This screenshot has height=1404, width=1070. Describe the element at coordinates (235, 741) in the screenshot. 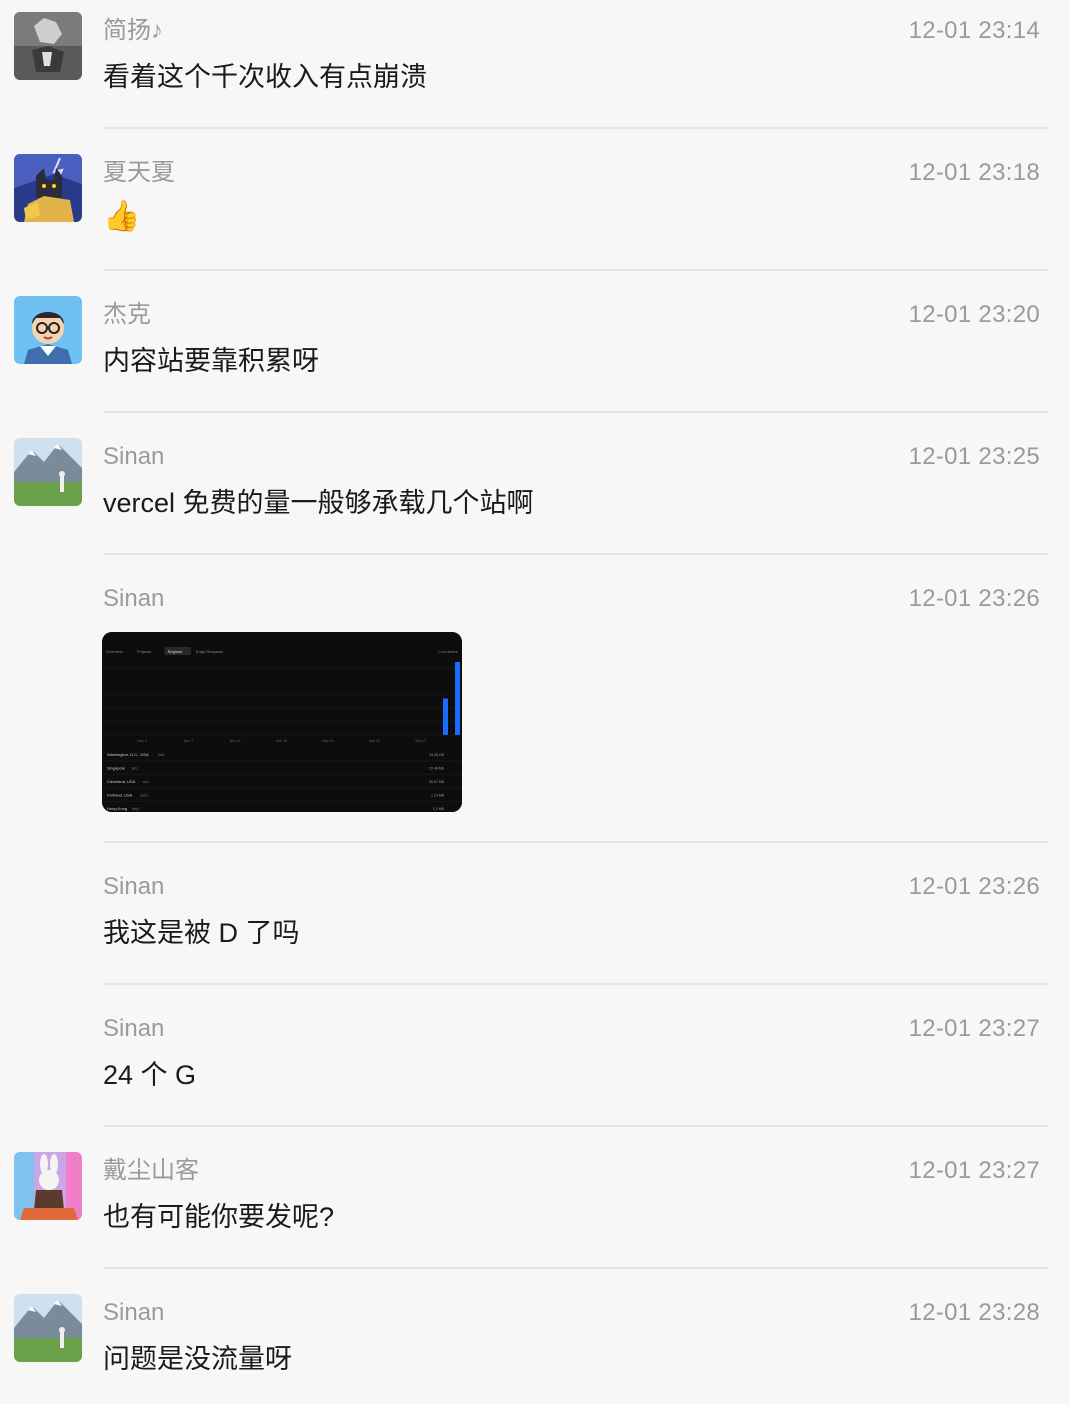

I see `x-tick-label: Nov 11` at that location.